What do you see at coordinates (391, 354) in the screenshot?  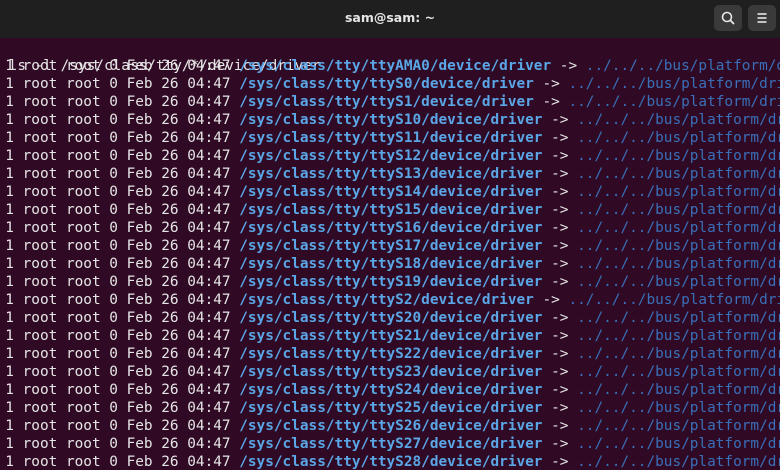 I see `link-path: /sys/class/tty/ttyS22/device/driver` at bounding box center [391, 354].